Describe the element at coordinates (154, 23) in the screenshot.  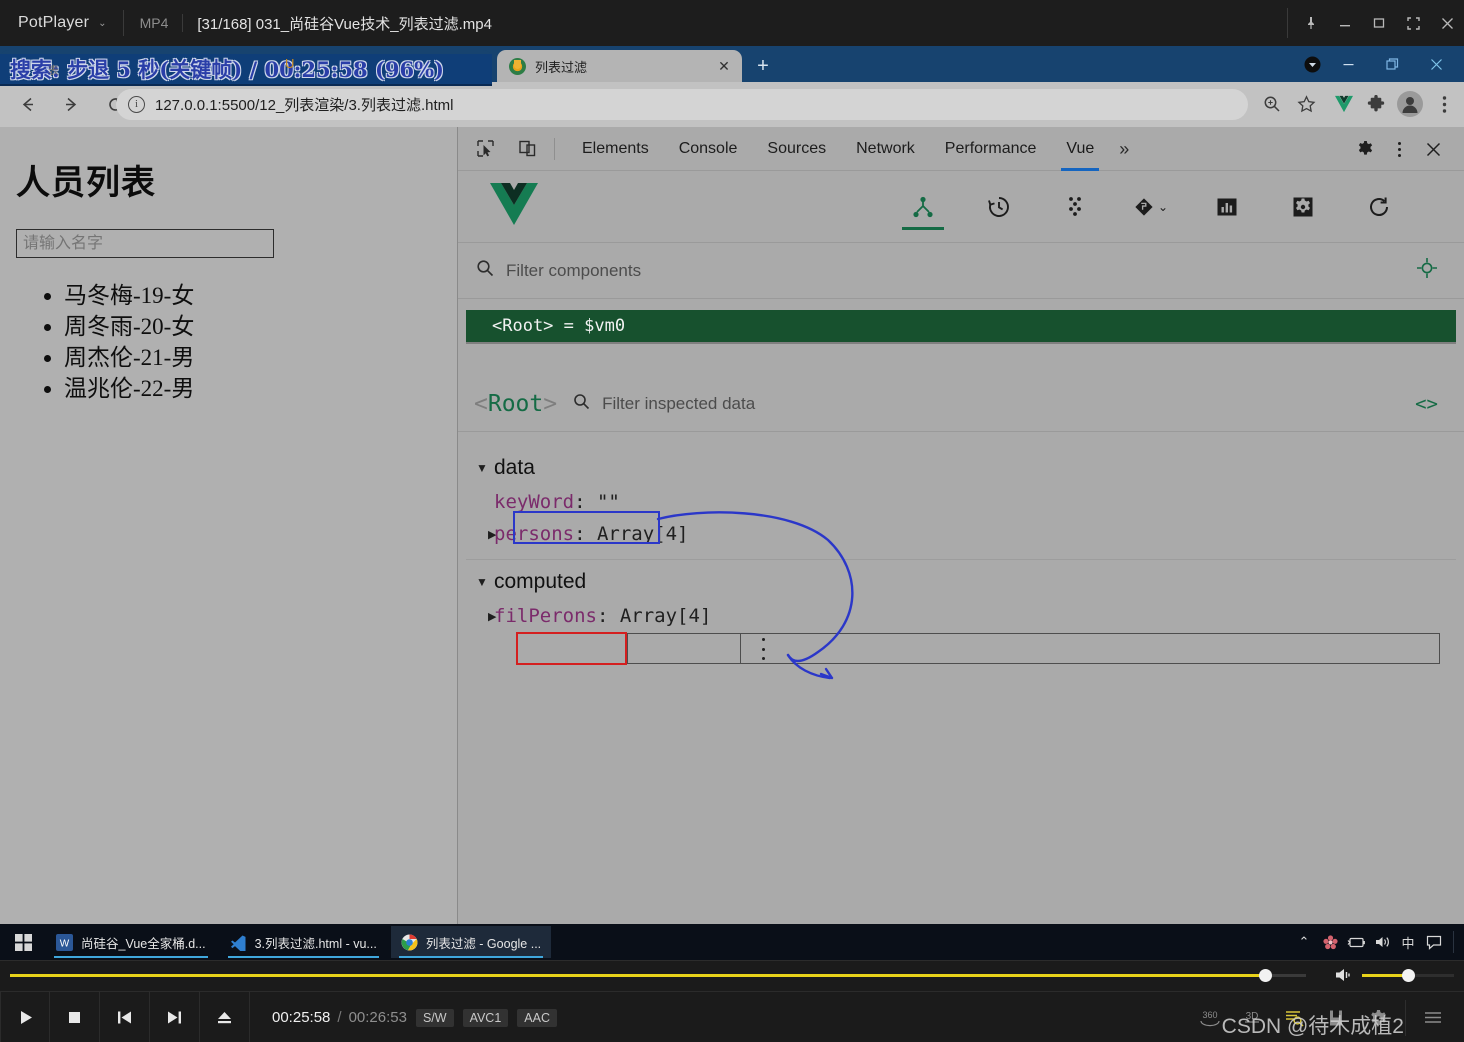
I see `media-format-label: MP4` at that location.